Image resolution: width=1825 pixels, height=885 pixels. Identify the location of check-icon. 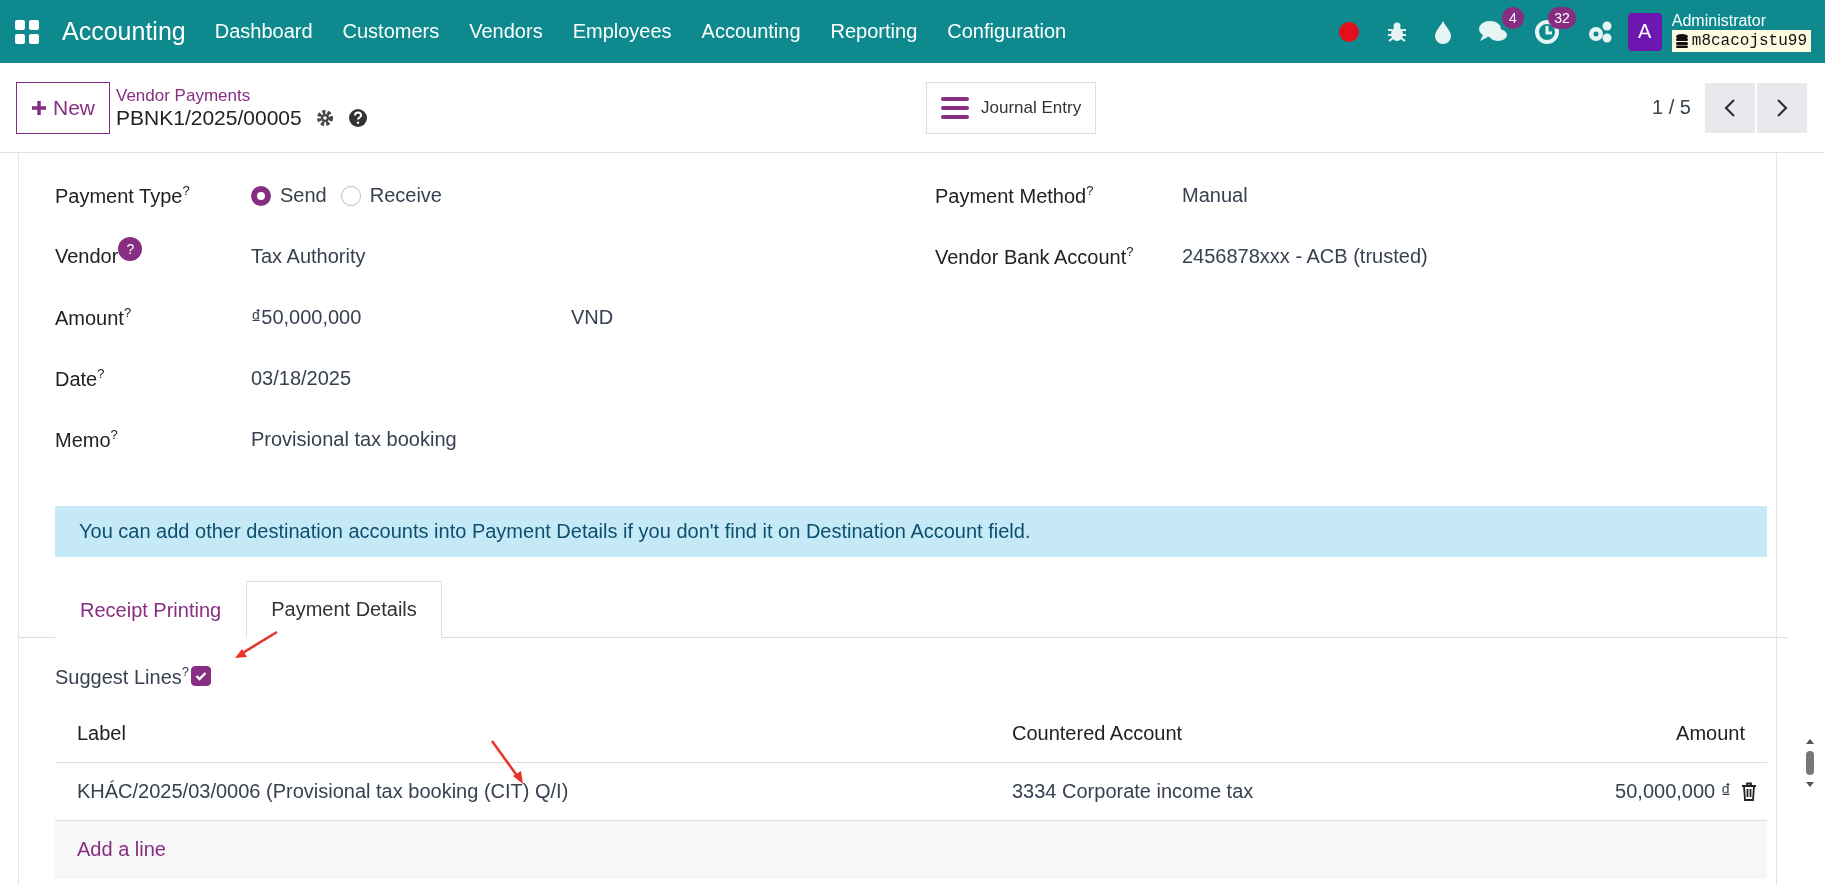
(201, 676).